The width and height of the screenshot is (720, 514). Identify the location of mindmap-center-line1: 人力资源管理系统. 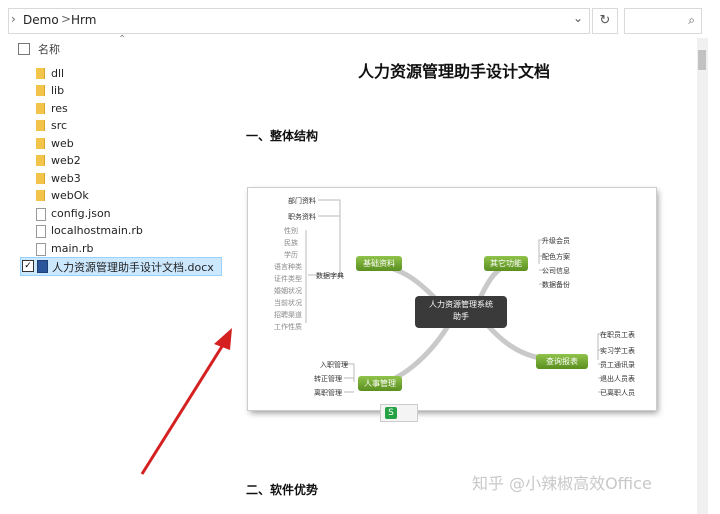
(461, 304).